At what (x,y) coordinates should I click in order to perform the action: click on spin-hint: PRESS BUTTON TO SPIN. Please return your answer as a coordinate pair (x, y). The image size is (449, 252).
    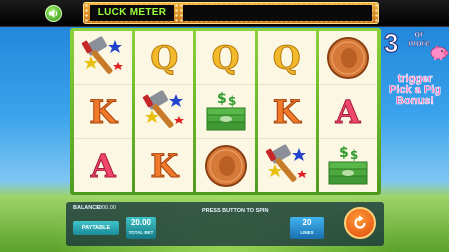
    Looking at the image, I should click on (235, 211).